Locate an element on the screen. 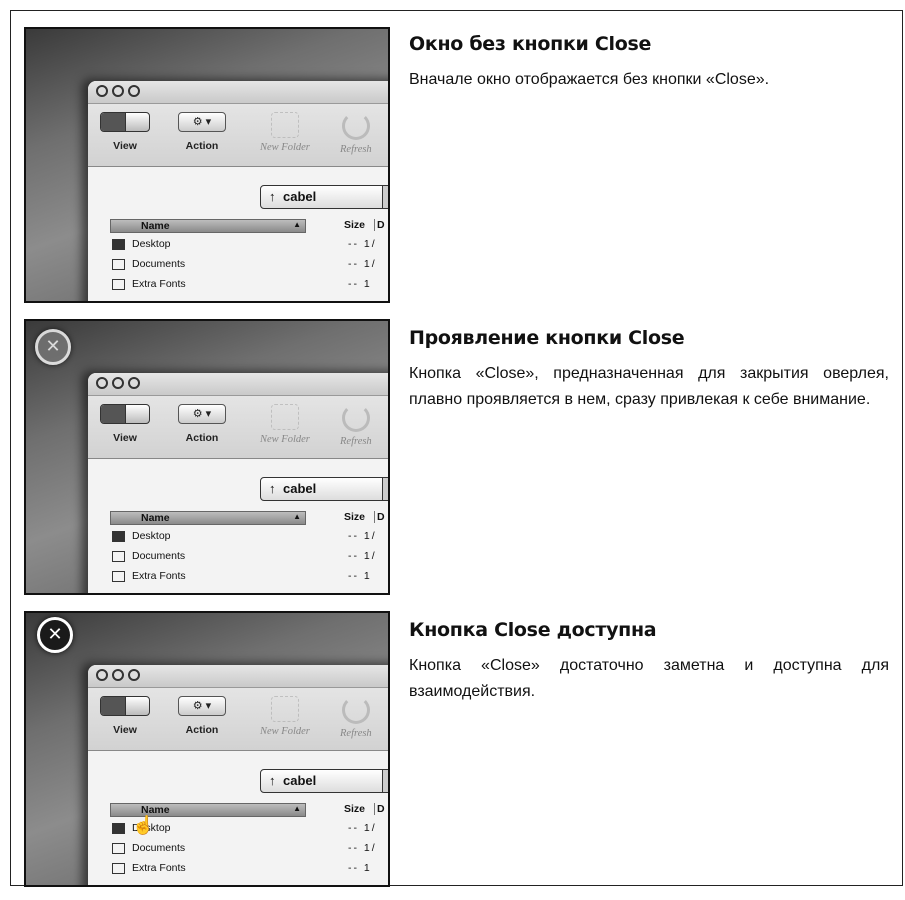 The width and height of the screenshot is (905, 900). caption-heading: Кнопка Close доступна is located at coordinates (533, 630).